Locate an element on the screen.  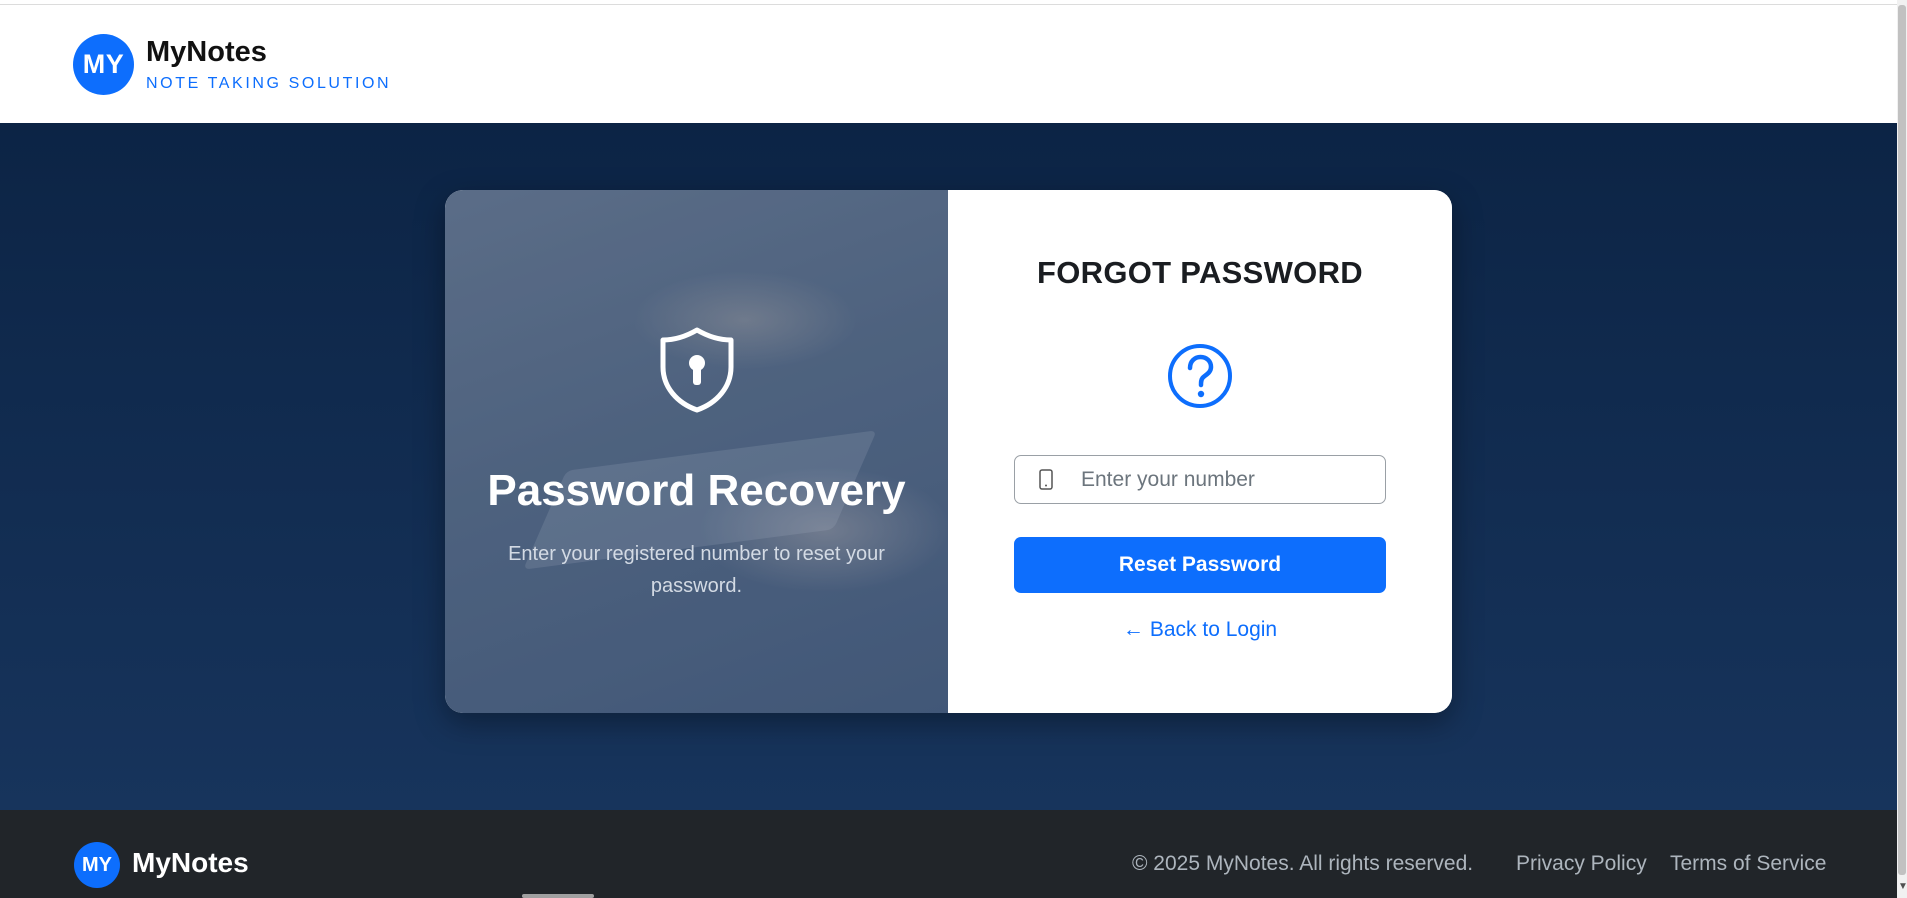
scroll-down-arrow-icon: ▼ is located at coordinates (1902, 887).